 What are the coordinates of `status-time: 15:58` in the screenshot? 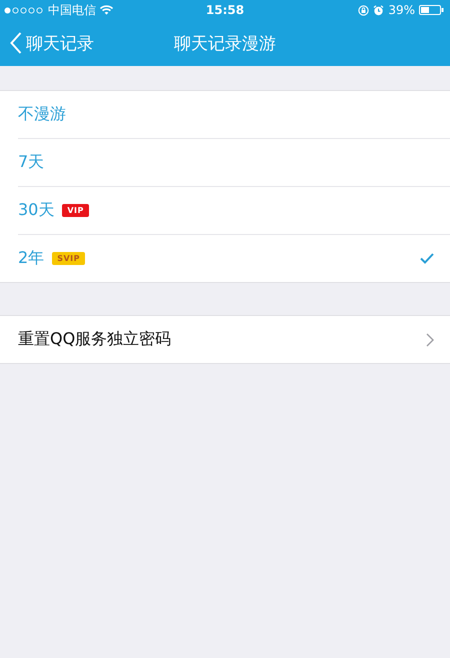 It's located at (225, 10).